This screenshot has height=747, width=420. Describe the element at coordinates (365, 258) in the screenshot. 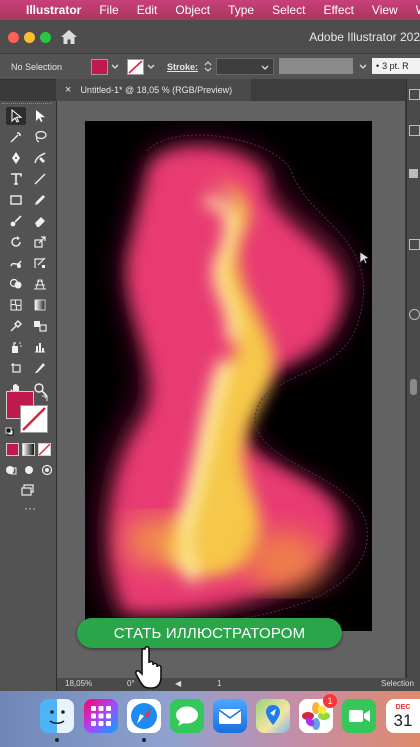

I see `mouse-pointer-icon` at that location.